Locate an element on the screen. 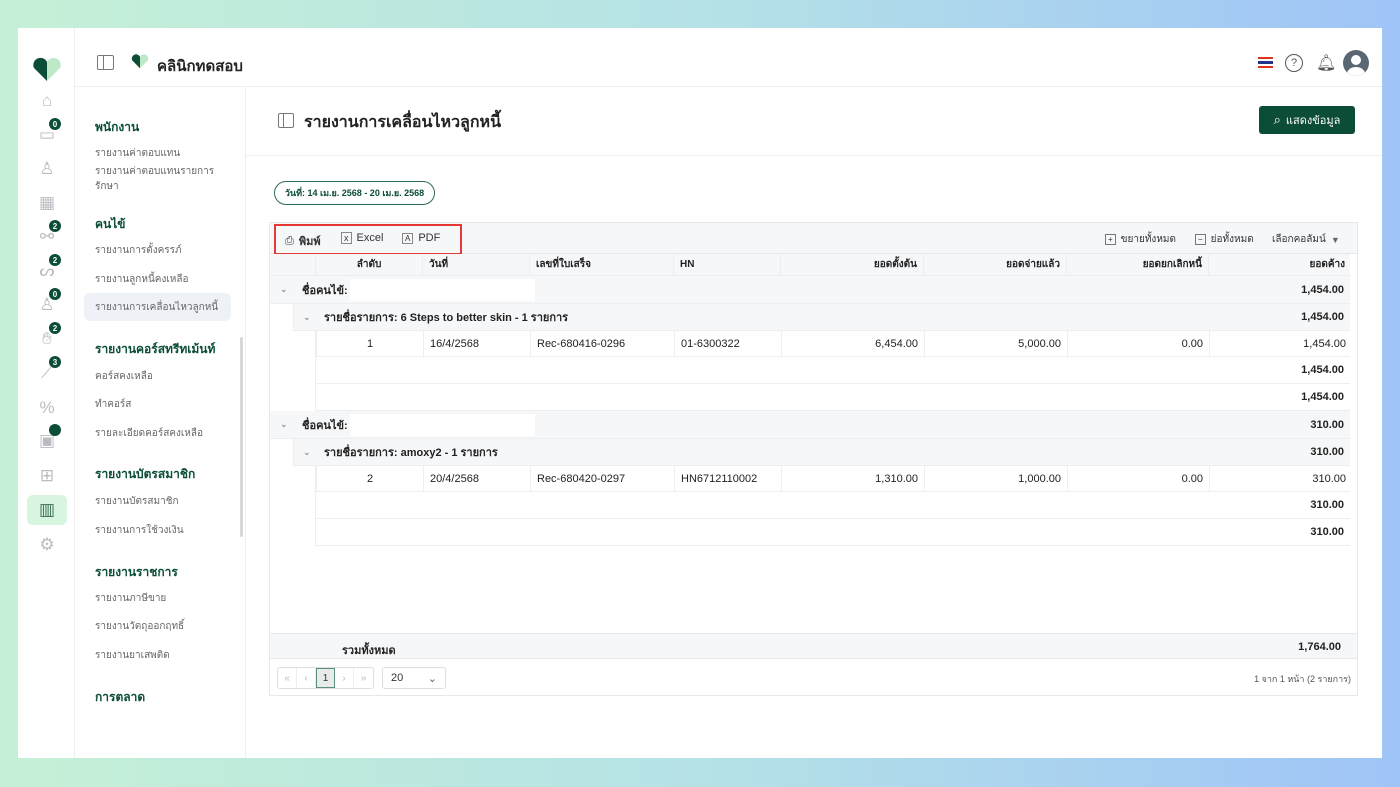  user-icon: ♙ is located at coordinates (47, 168).